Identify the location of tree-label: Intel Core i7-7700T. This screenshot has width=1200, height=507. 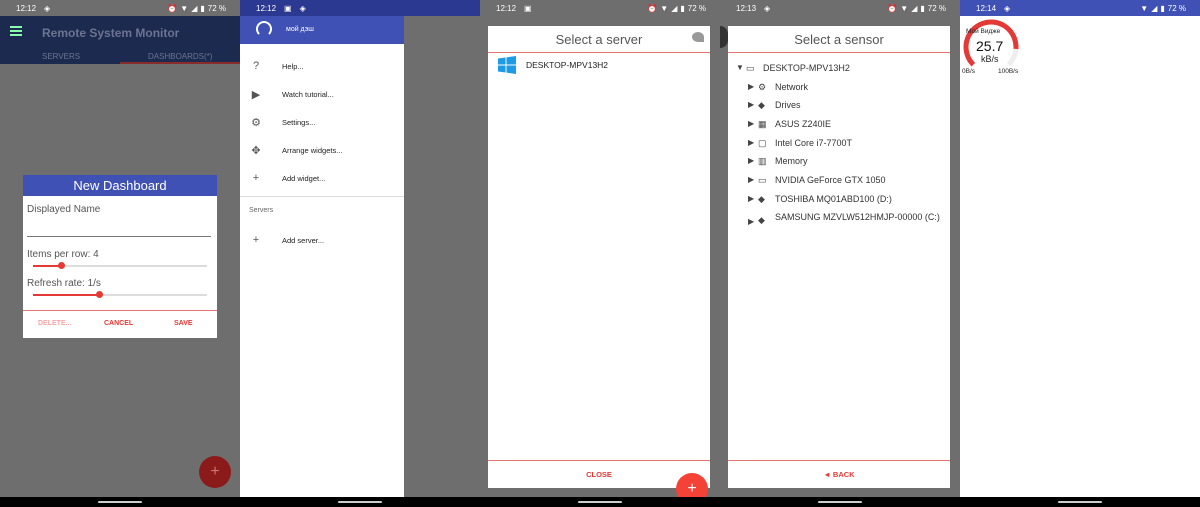
(814, 143).